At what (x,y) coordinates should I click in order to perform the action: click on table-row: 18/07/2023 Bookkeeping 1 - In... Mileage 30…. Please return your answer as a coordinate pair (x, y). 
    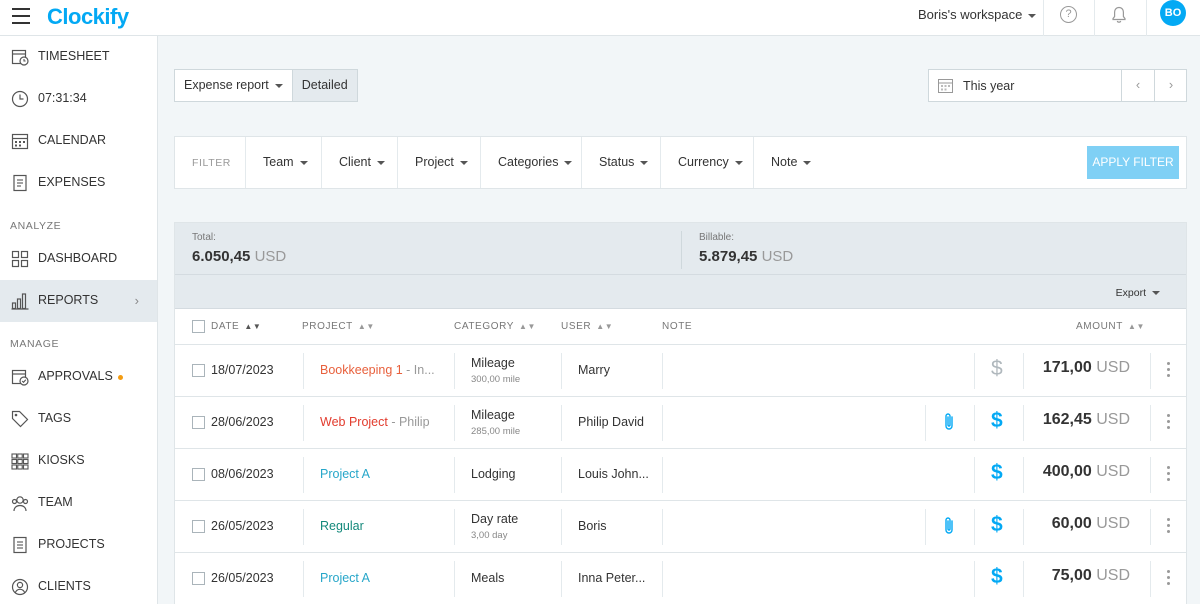
    Looking at the image, I should click on (680, 371).